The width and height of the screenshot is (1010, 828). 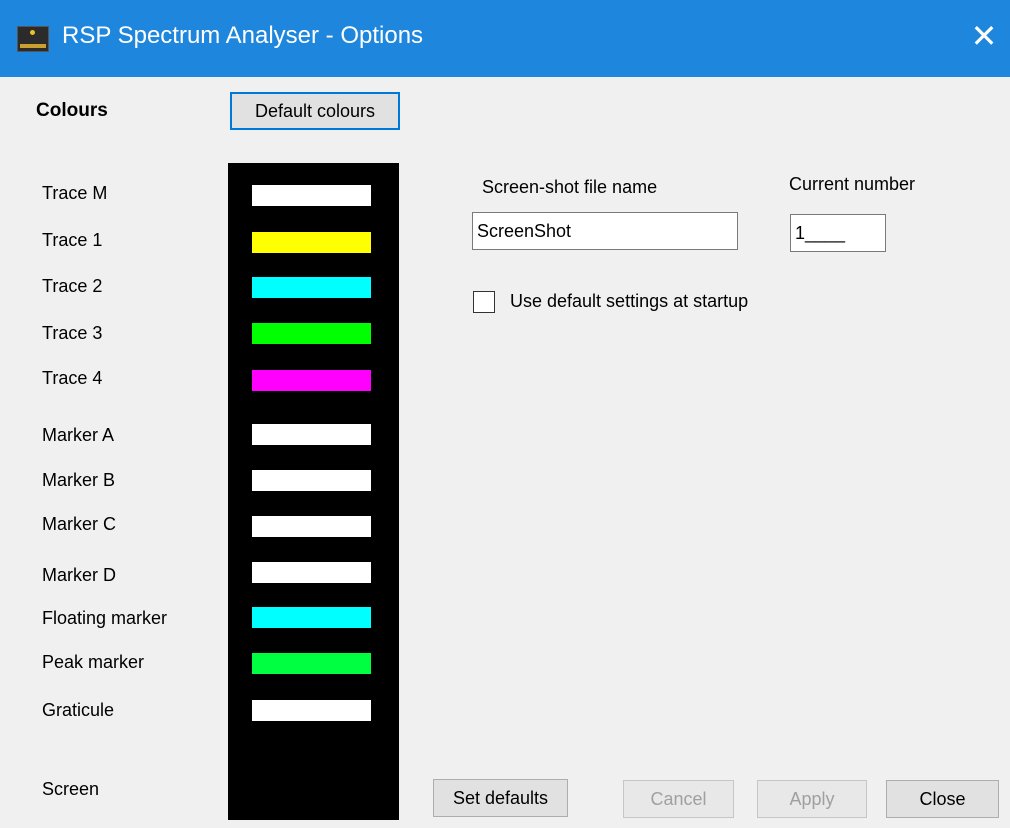 I want to click on swatch-trace-m, so click(x=311, y=195).